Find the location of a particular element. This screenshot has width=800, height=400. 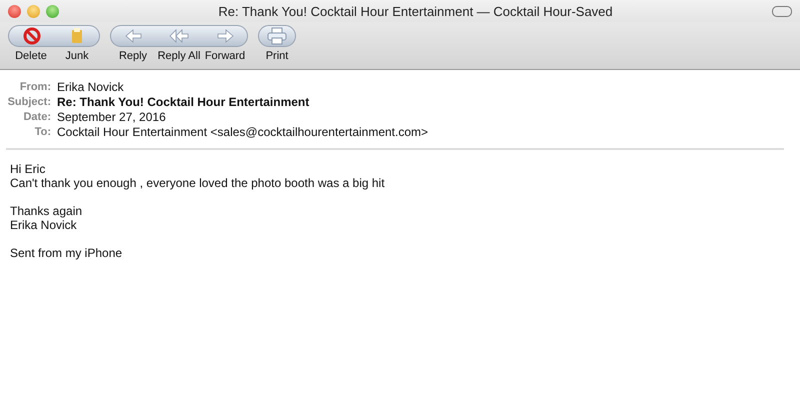

message-line: Hi Eric is located at coordinates (28, 169).